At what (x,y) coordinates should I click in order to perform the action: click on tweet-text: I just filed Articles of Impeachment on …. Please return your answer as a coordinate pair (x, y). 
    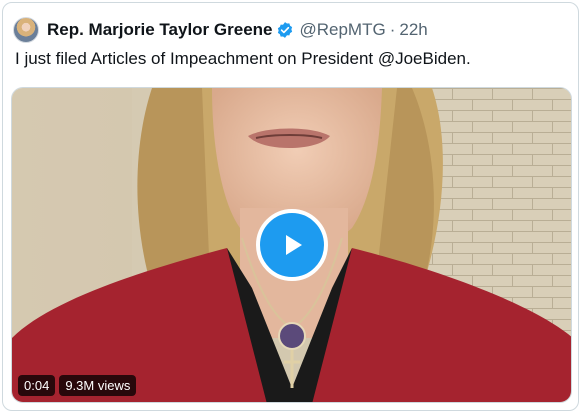
    Looking at the image, I should click on (243, 58).